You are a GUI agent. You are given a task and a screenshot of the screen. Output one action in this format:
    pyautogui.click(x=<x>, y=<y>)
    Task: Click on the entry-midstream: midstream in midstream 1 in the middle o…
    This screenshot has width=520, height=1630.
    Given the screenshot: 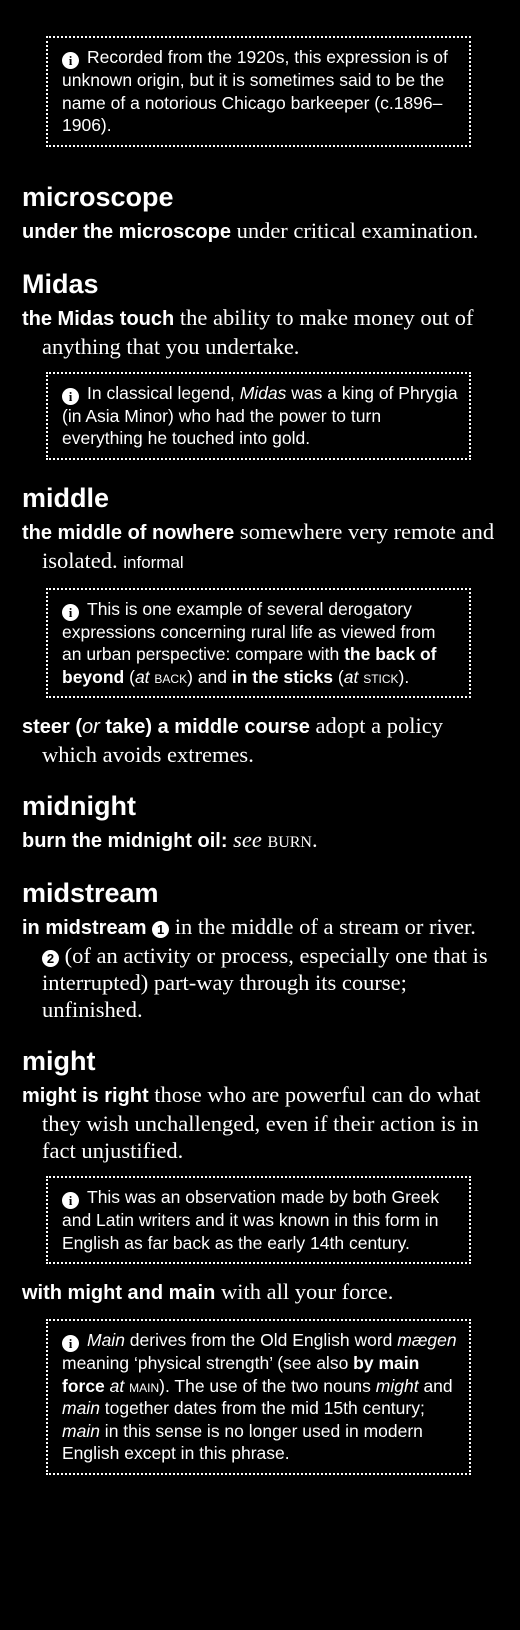 What is the action you would take?
    pyautogui.click(x=260, y=950)
    